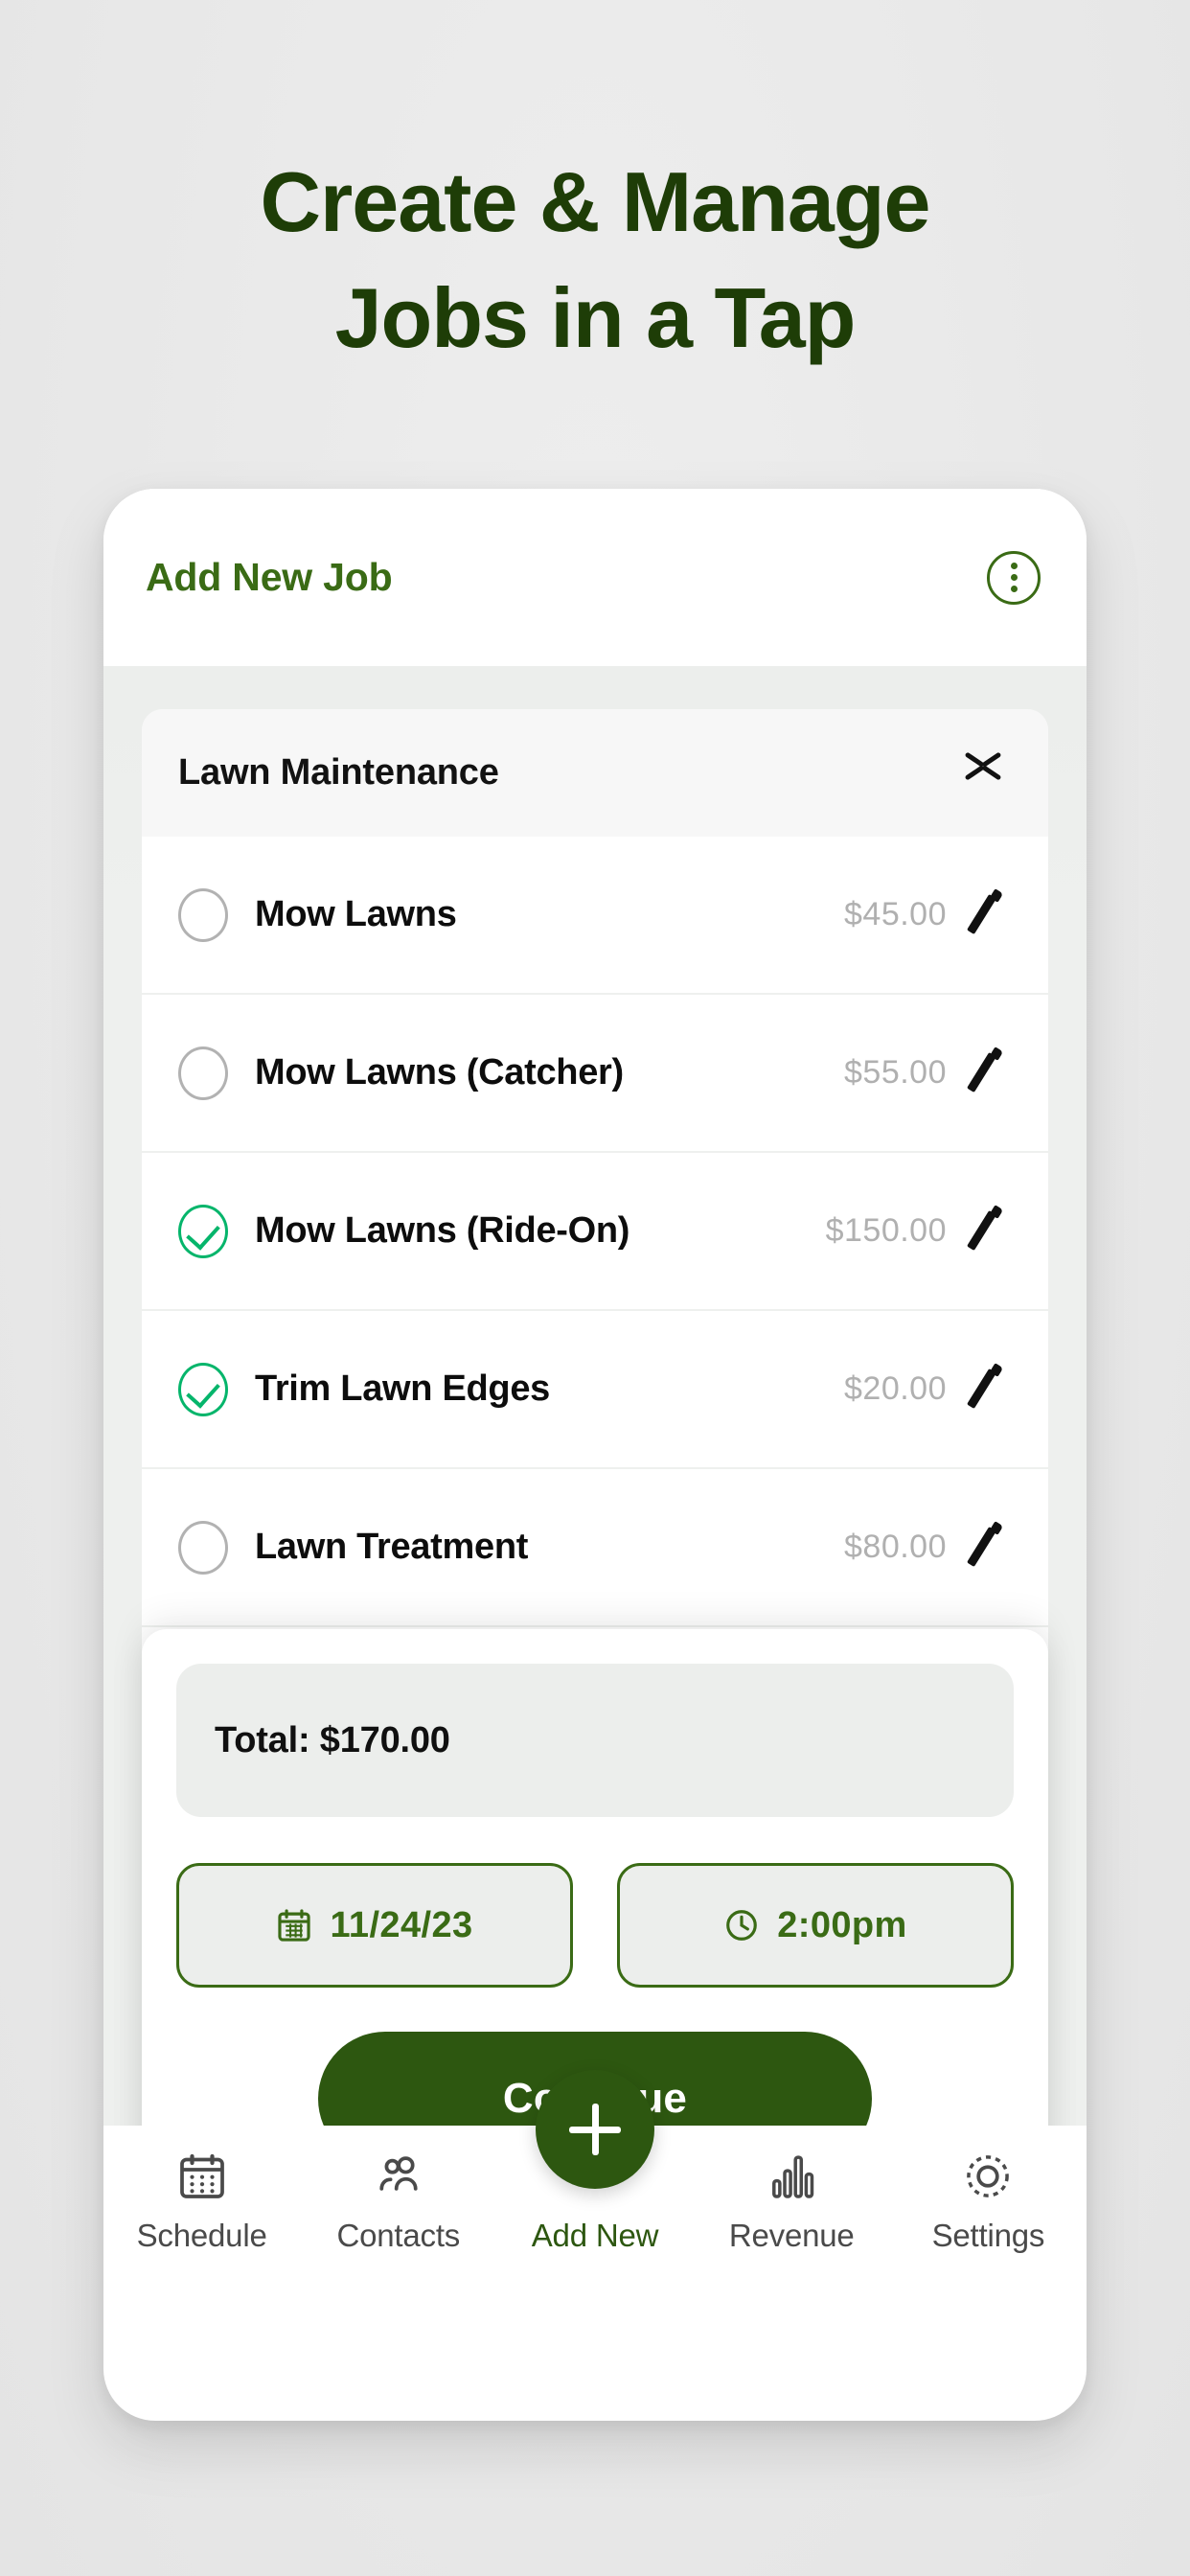 The image size is (1190, 2576). I want to click on time-picker-button: 2:00pm, so click(816, 1925).